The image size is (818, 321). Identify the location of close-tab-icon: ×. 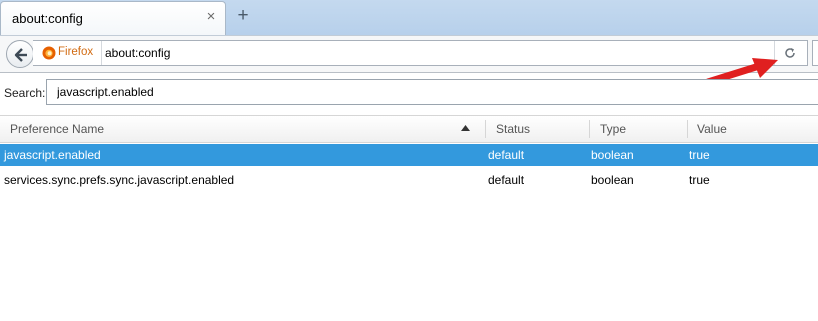
(211, 16).